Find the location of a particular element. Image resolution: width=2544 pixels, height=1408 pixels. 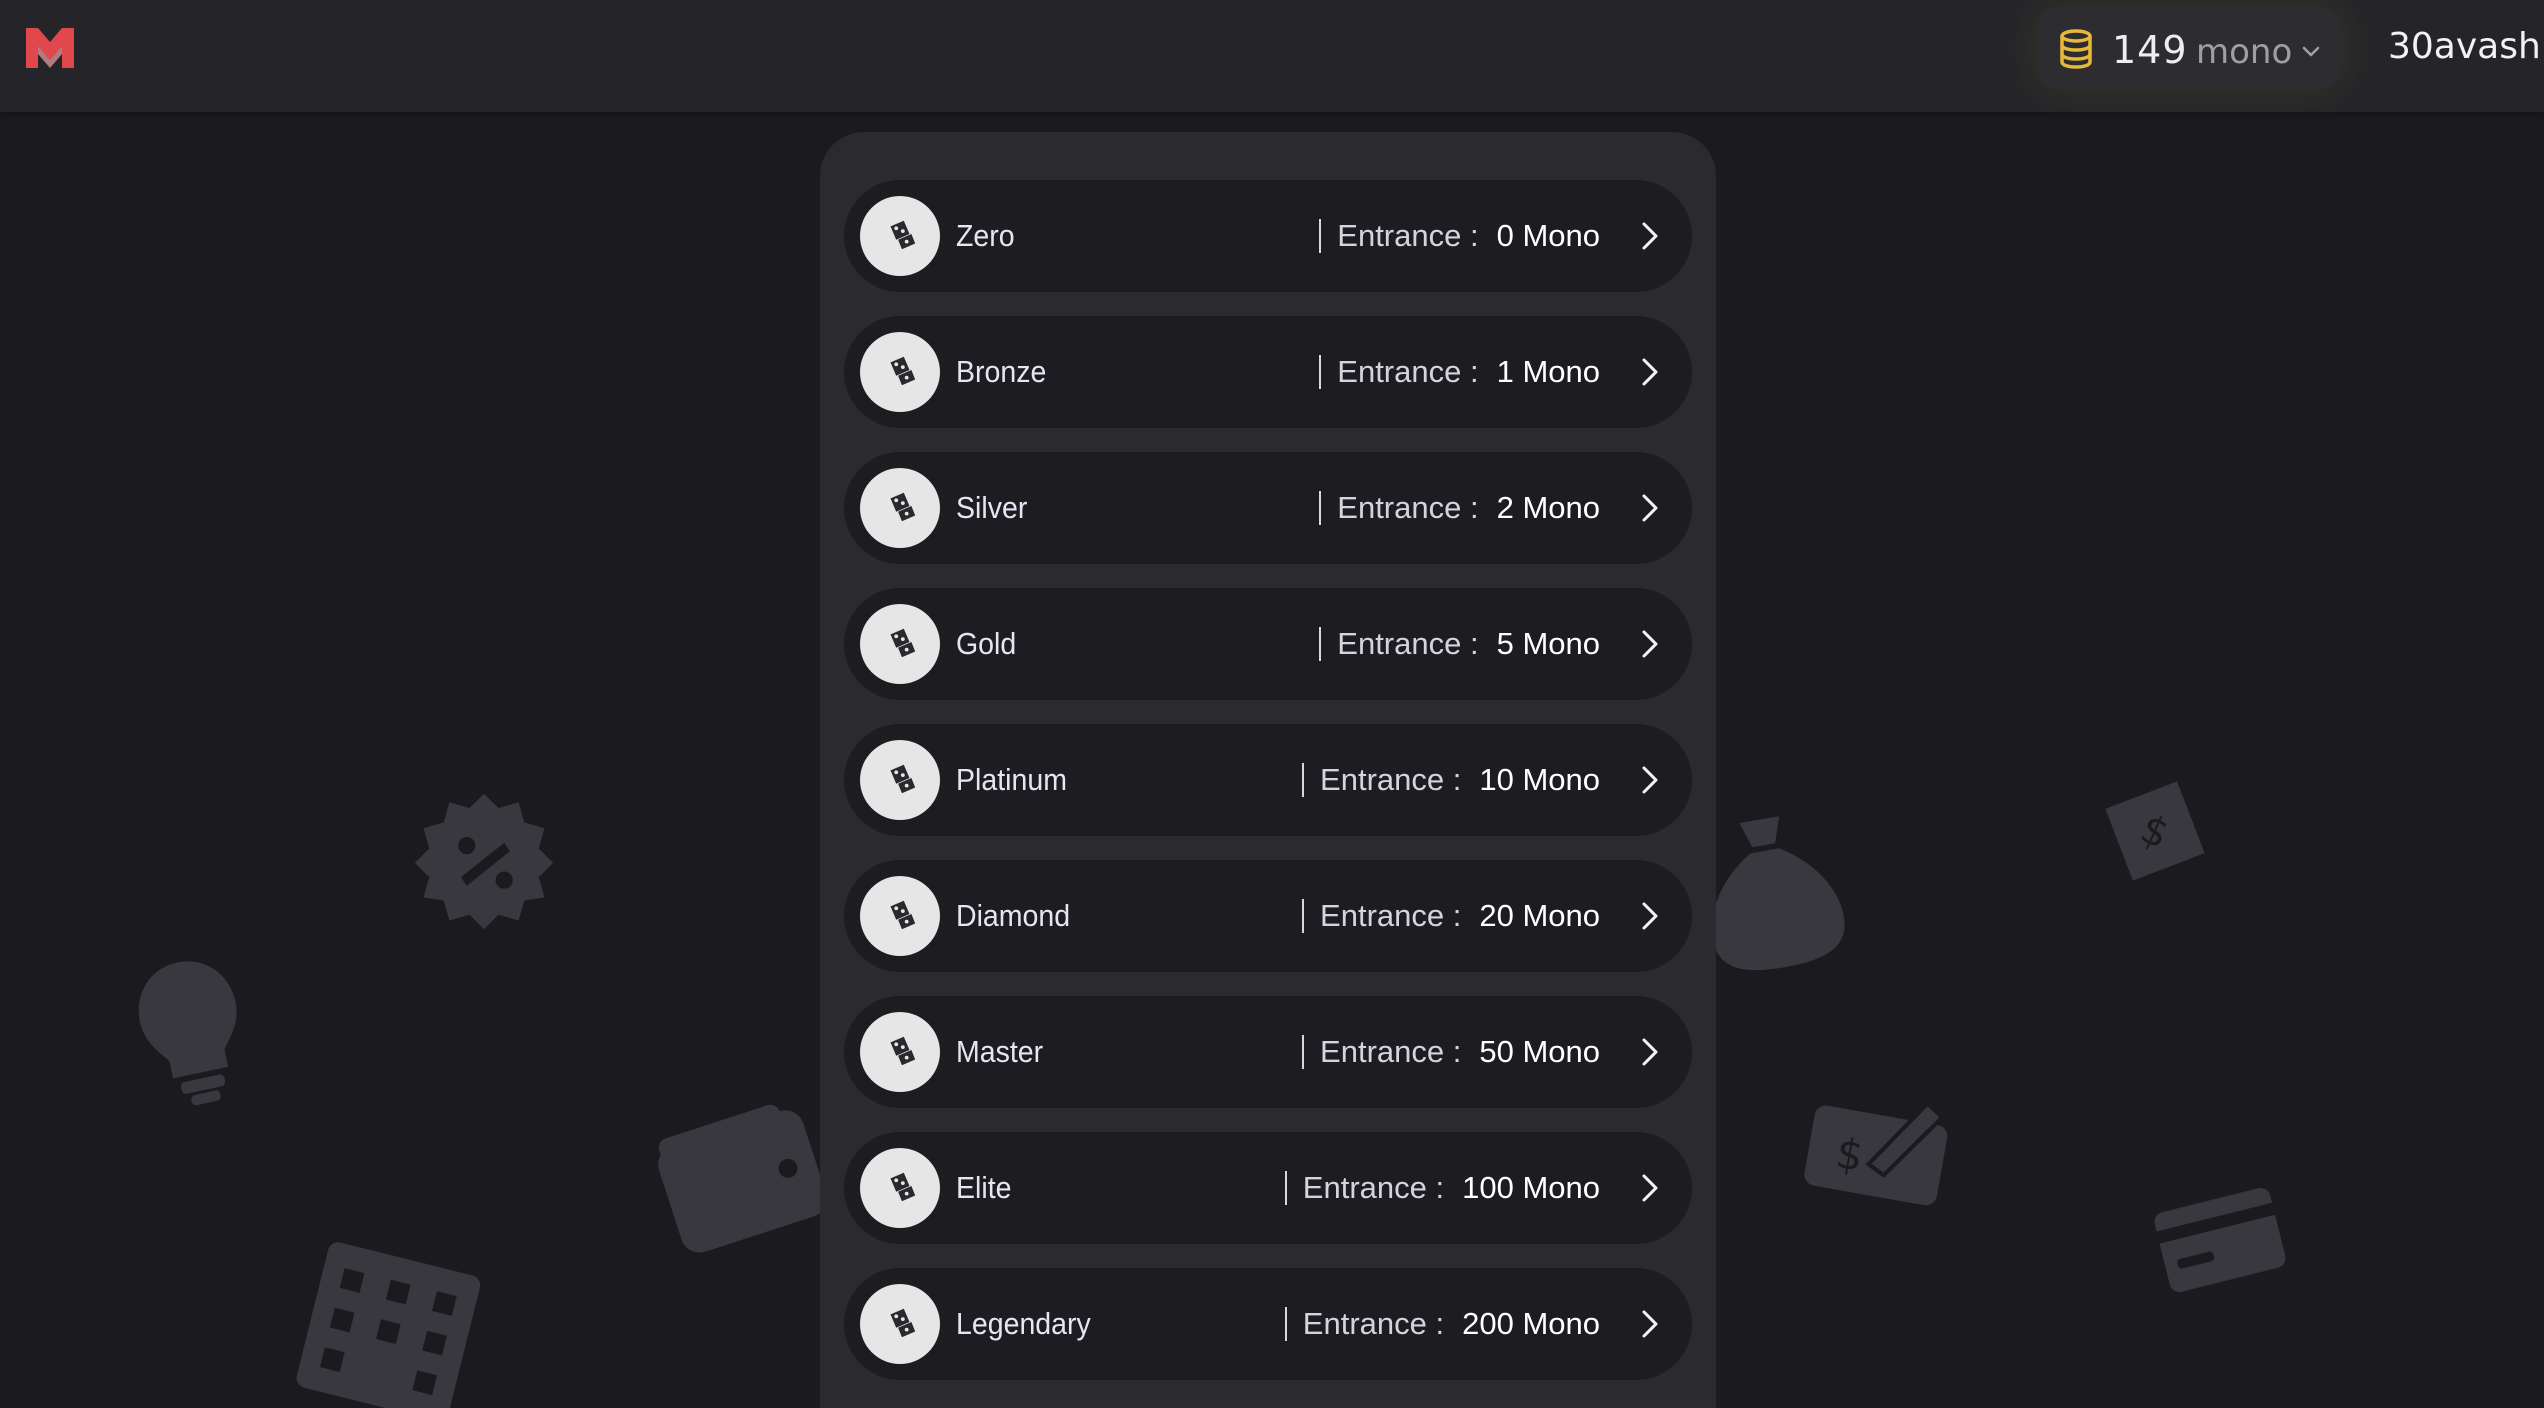

entrance-value: 200 Mono is located at coordinates (1531, 1323).